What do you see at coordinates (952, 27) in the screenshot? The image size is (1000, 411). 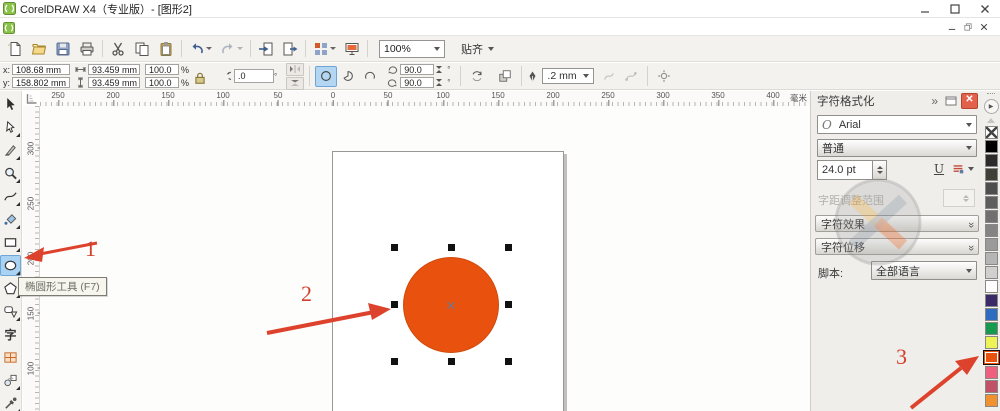 I see `doc-minimize-button` at bounding box center [952, 27].